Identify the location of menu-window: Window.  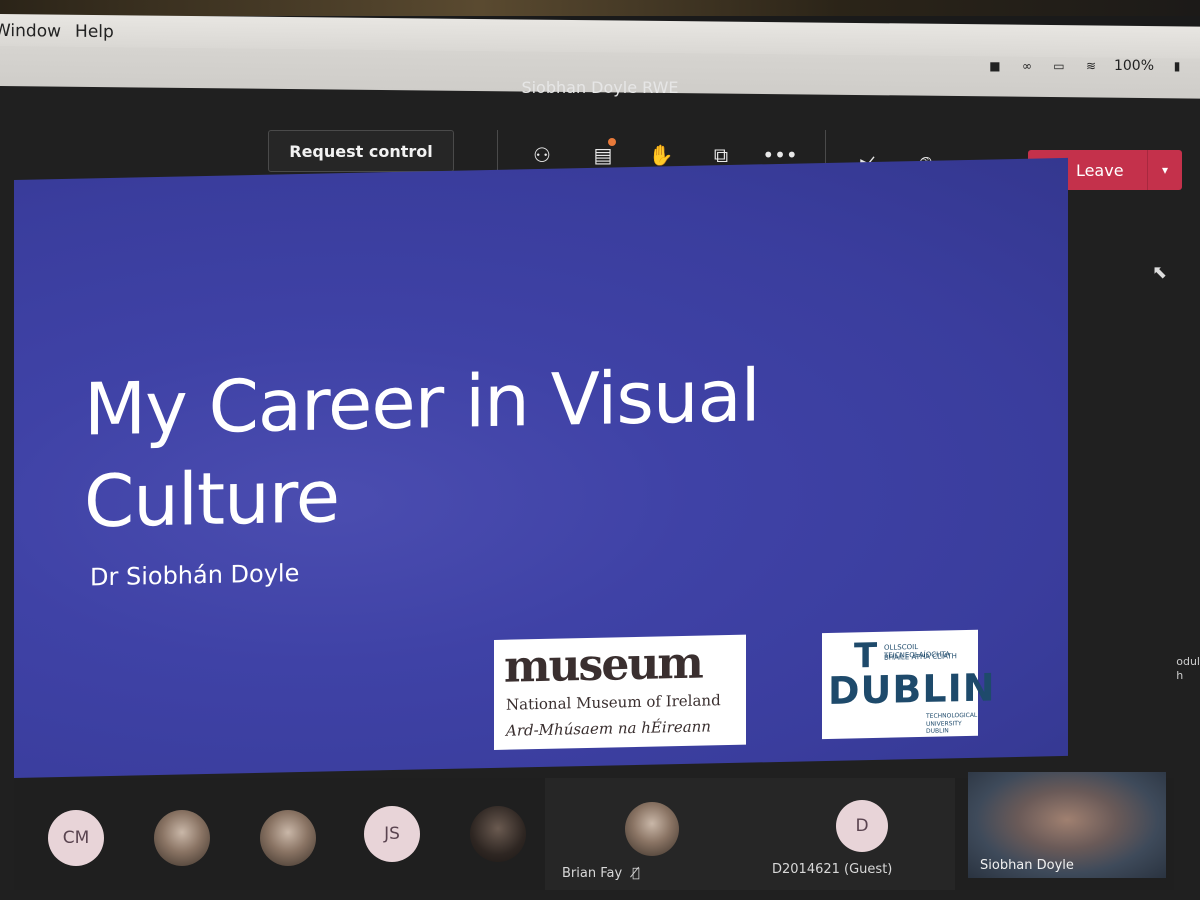
(37, 31).